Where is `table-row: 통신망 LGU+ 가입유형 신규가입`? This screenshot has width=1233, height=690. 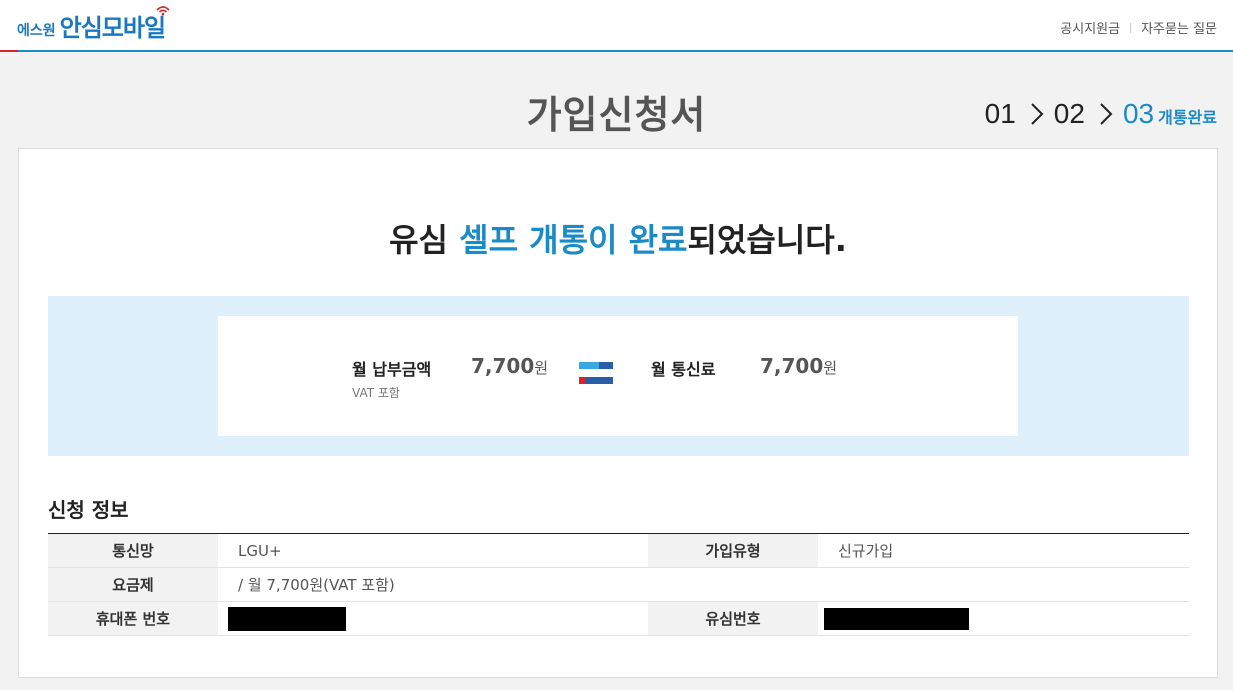 table-row: 통신망 LGU+ 가입유형 신규가입 is located at coordinates (618, 551).